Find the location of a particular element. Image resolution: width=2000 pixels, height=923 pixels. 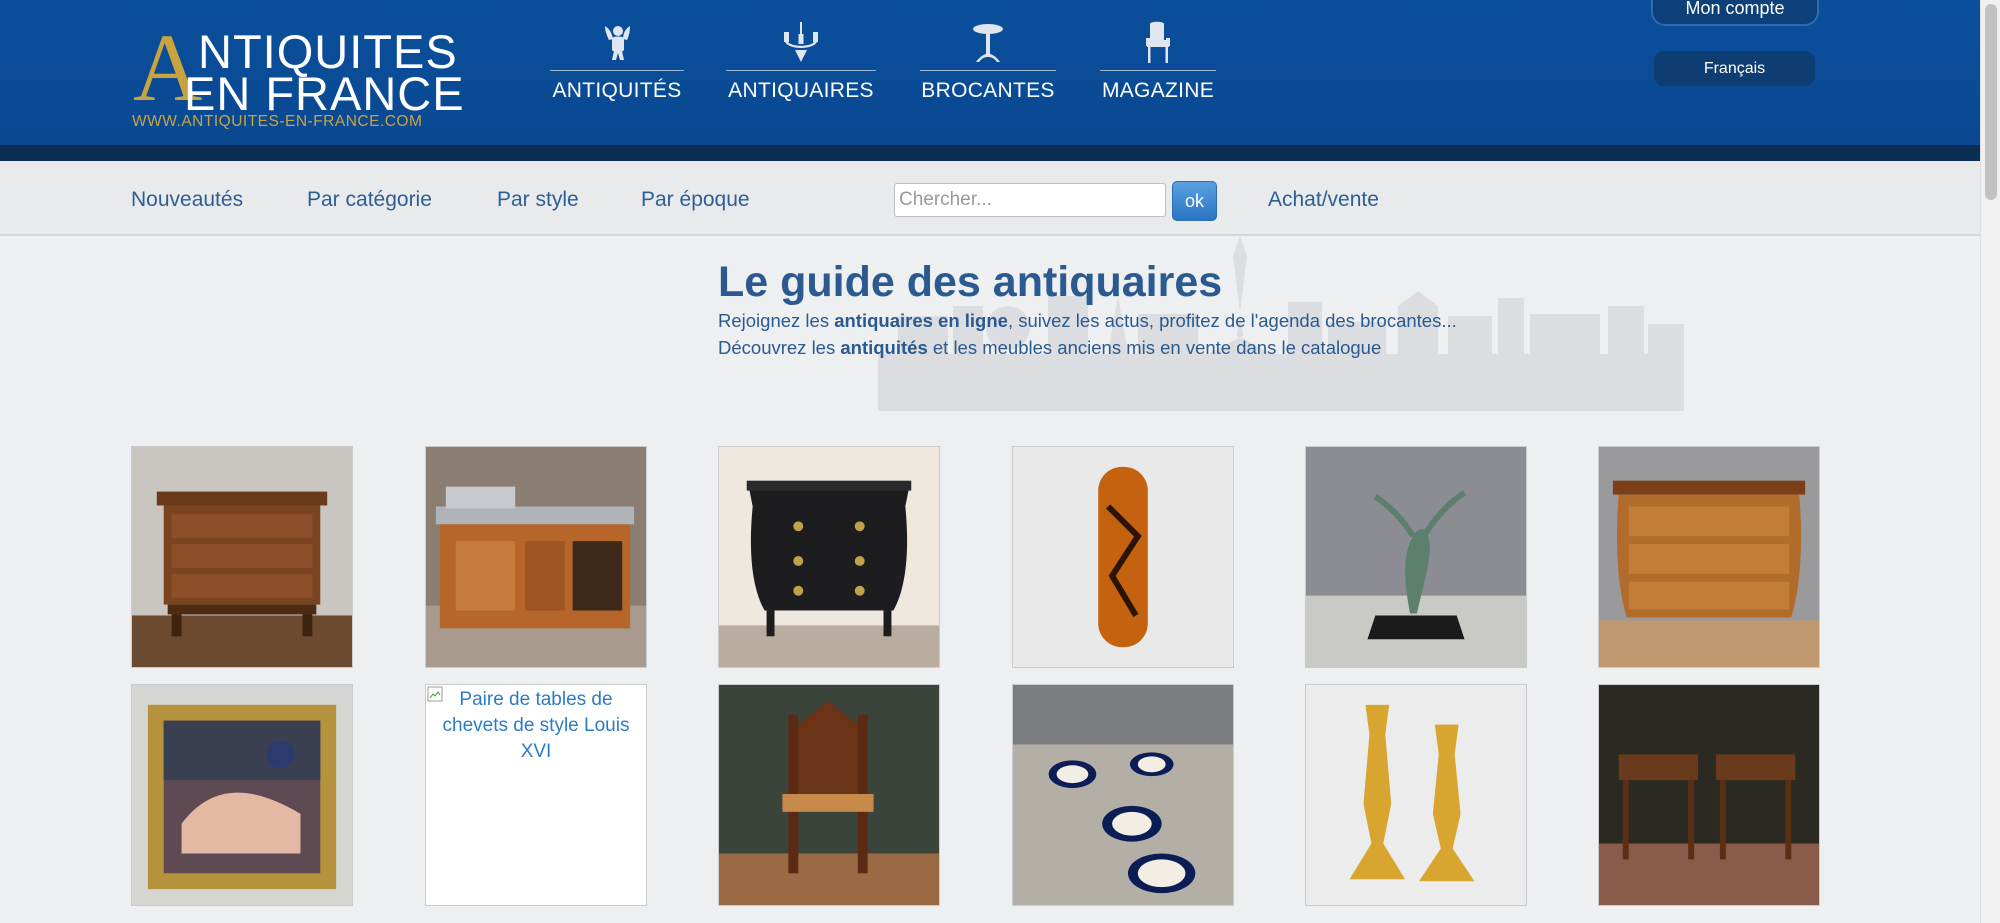

gothic-chair-image is located at coordinates (829, 795).